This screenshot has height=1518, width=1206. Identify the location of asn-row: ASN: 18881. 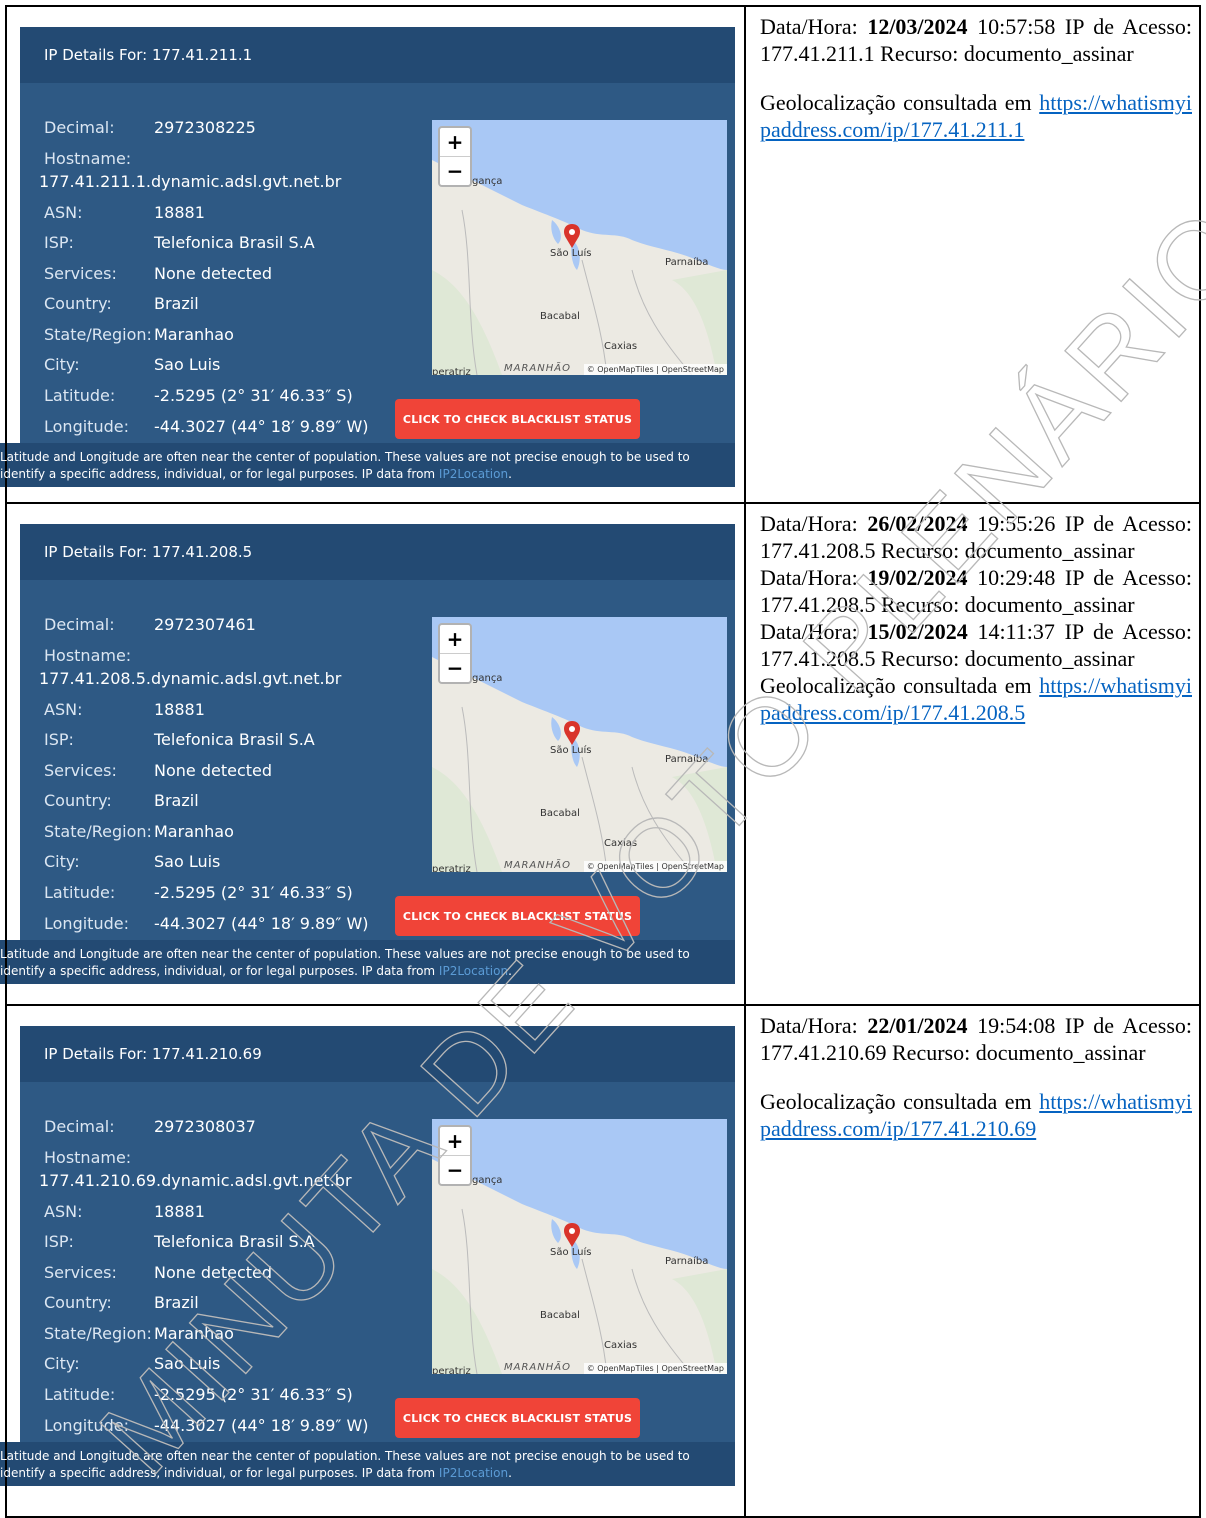
(124, 212).